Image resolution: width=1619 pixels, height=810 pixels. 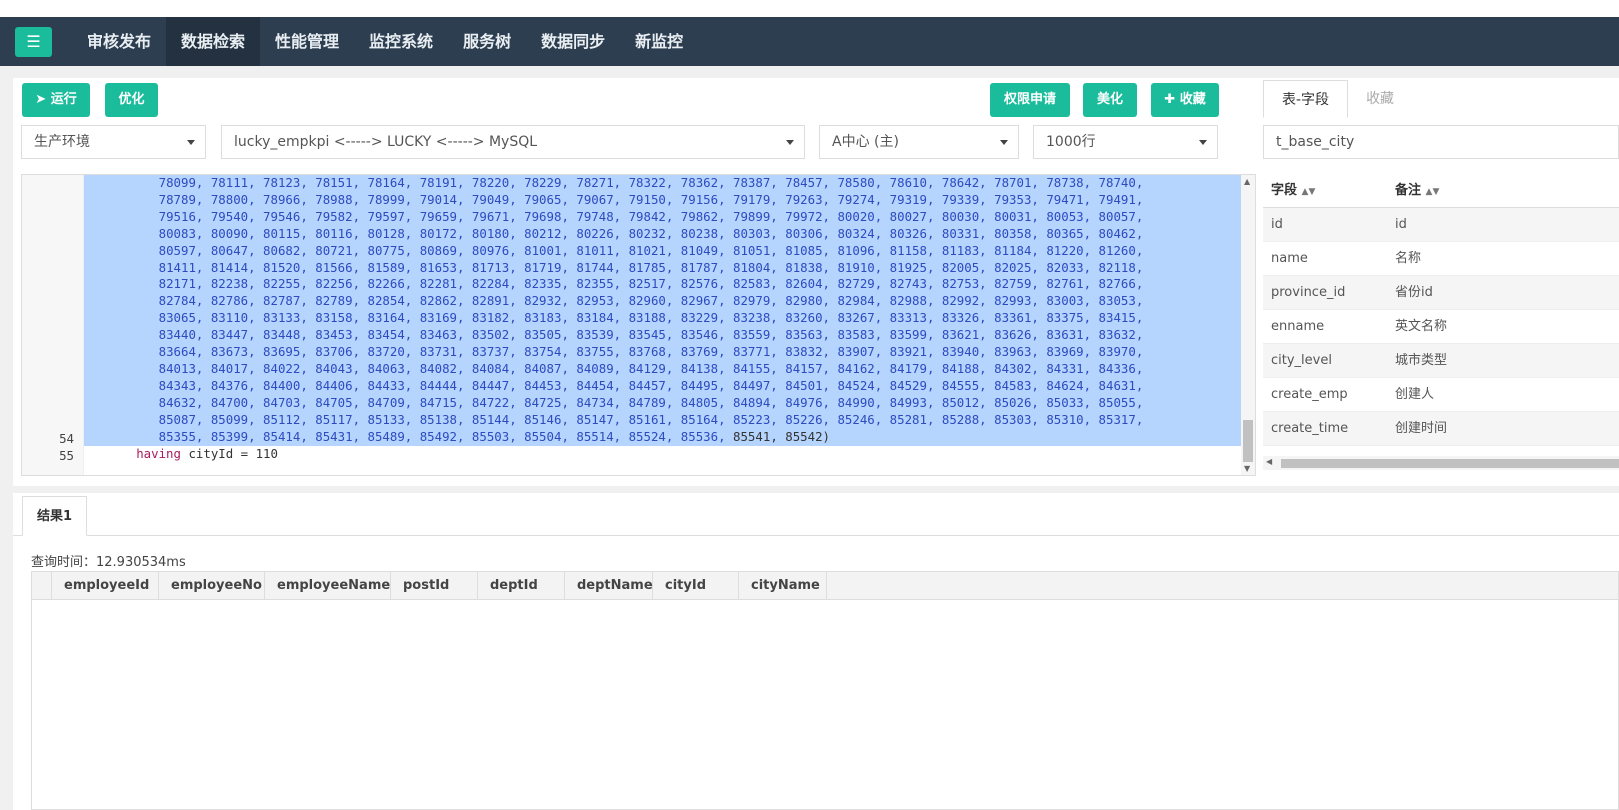 I want to click on fields-table-header: 字段 ▲▼ 备注 ▲▼, so click(x=1441, y=191).